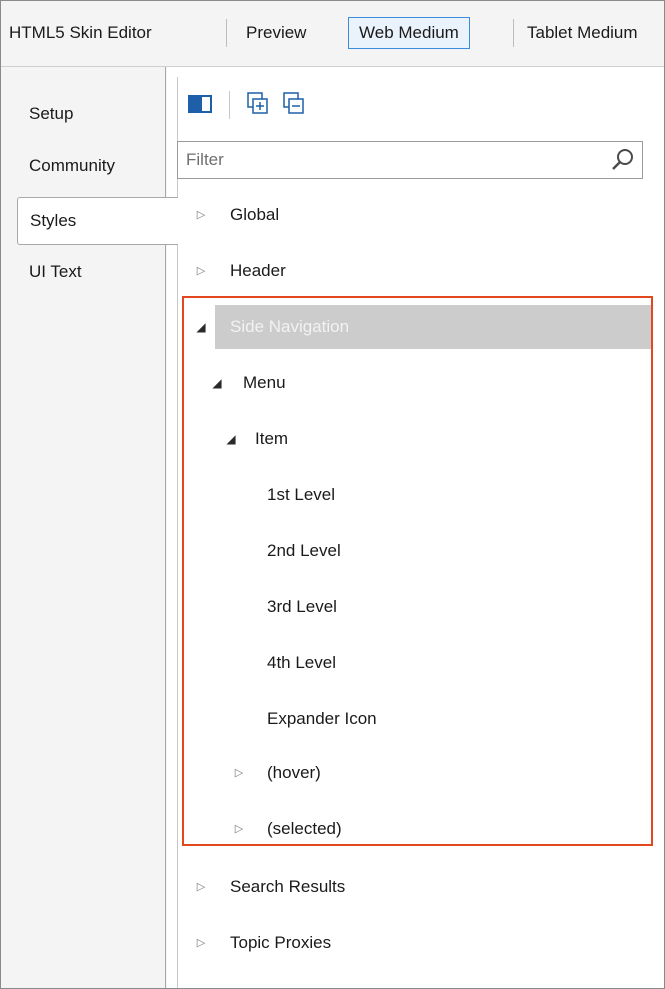  What do you see at coordinates (396, 160) in the screenshot?
I see `filter-input` at bounding box center [396, 160].